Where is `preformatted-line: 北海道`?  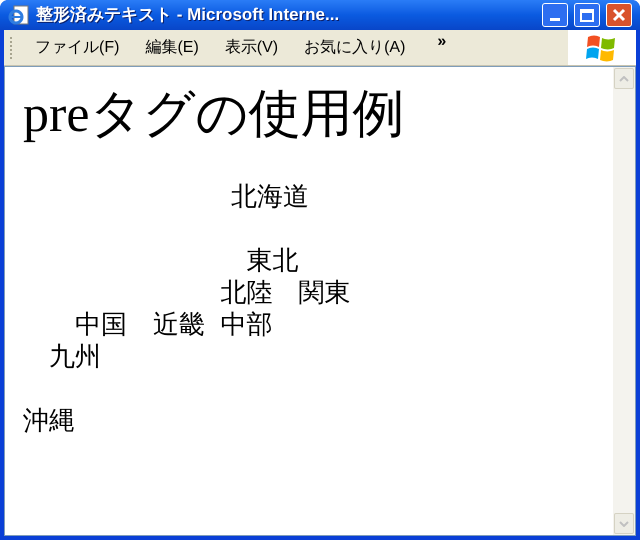 preformatted-line: 北海道 is located at coordinates (269, 197).